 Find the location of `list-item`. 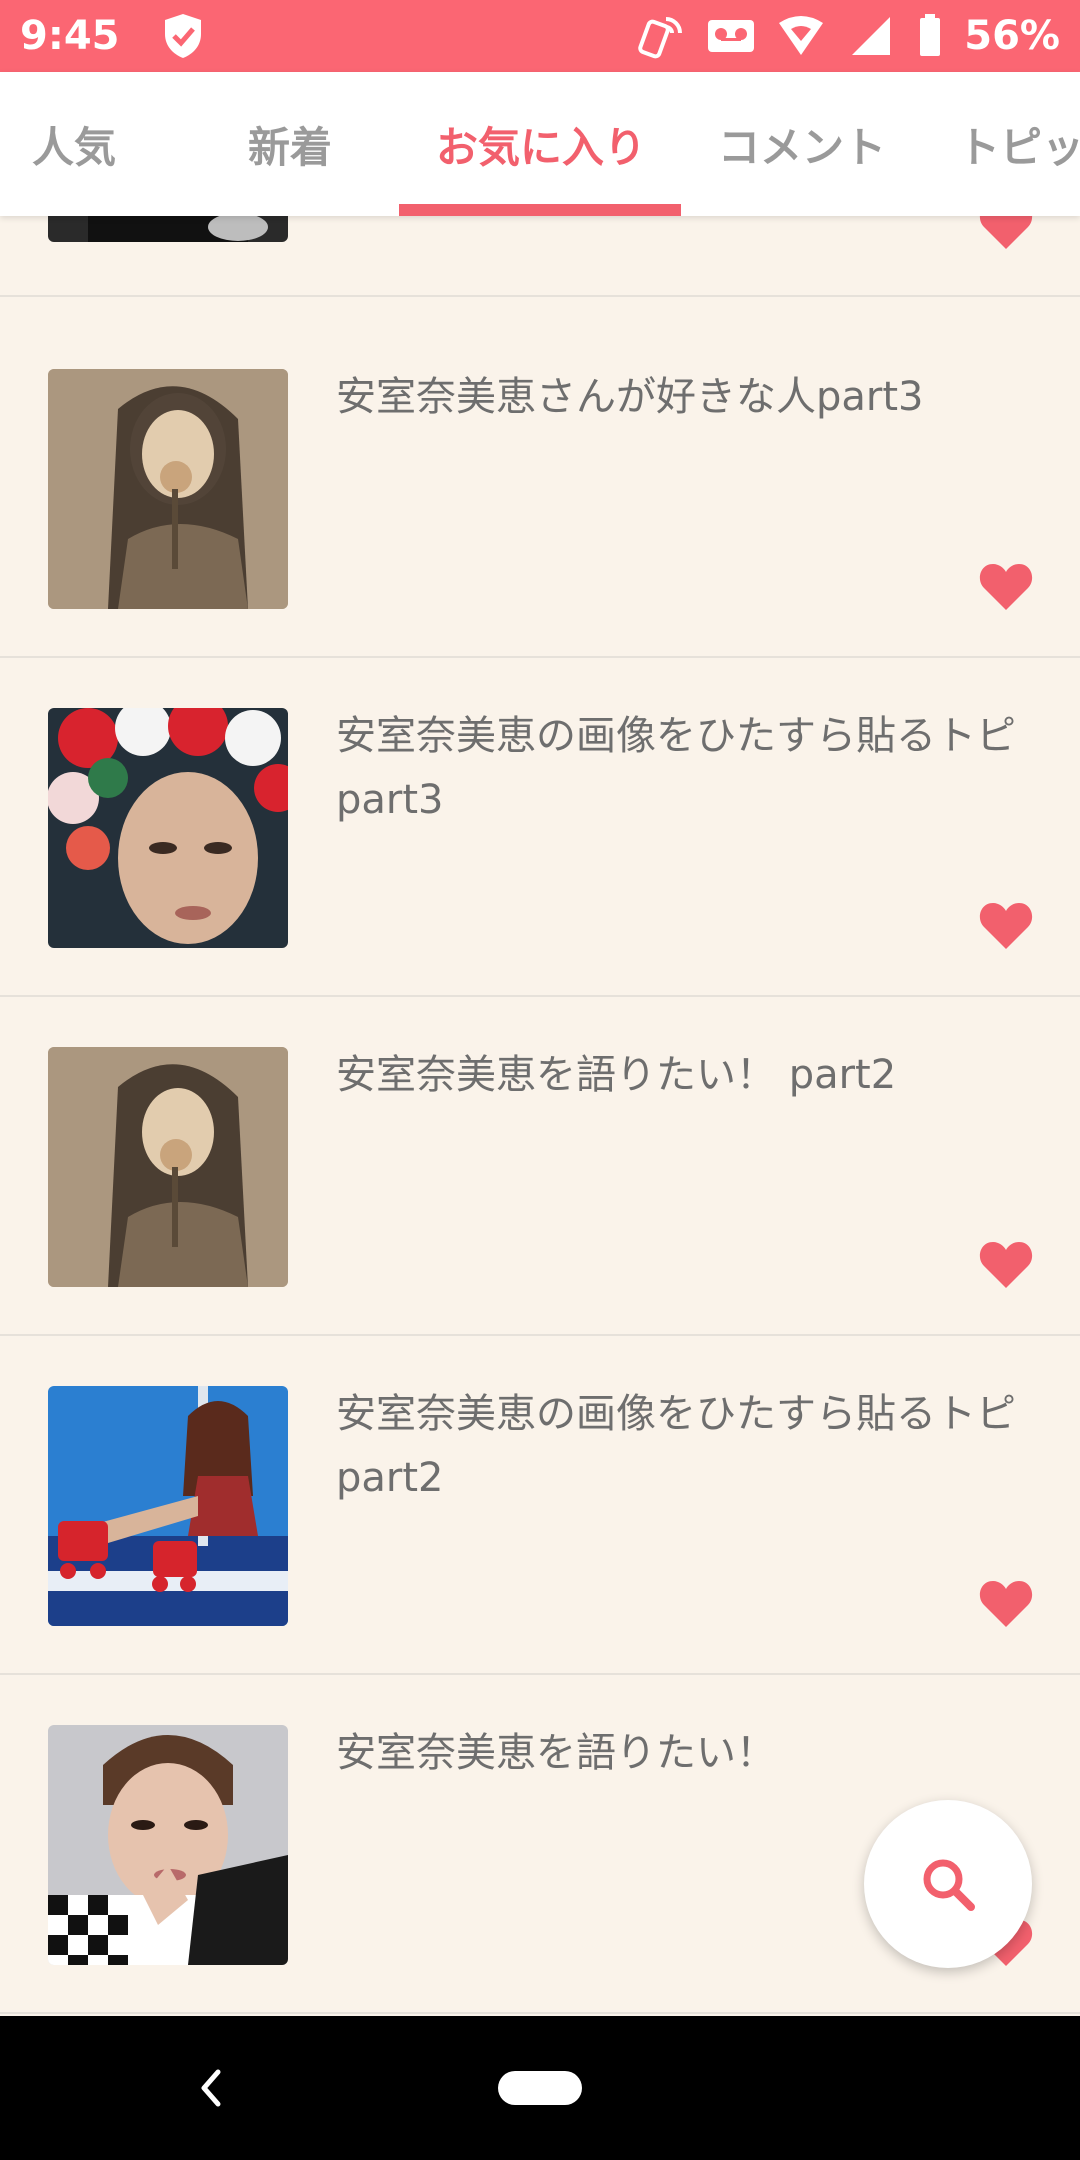

list-item is located at coordinates (540, 256).